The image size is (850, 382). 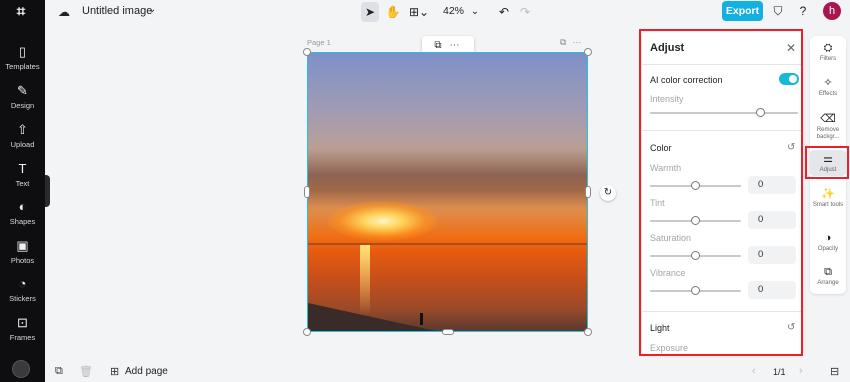 What do you see at coordinates (828, 59) in the screenshot?
I see `tool-label: Filters` at bounding box center [828, 59].